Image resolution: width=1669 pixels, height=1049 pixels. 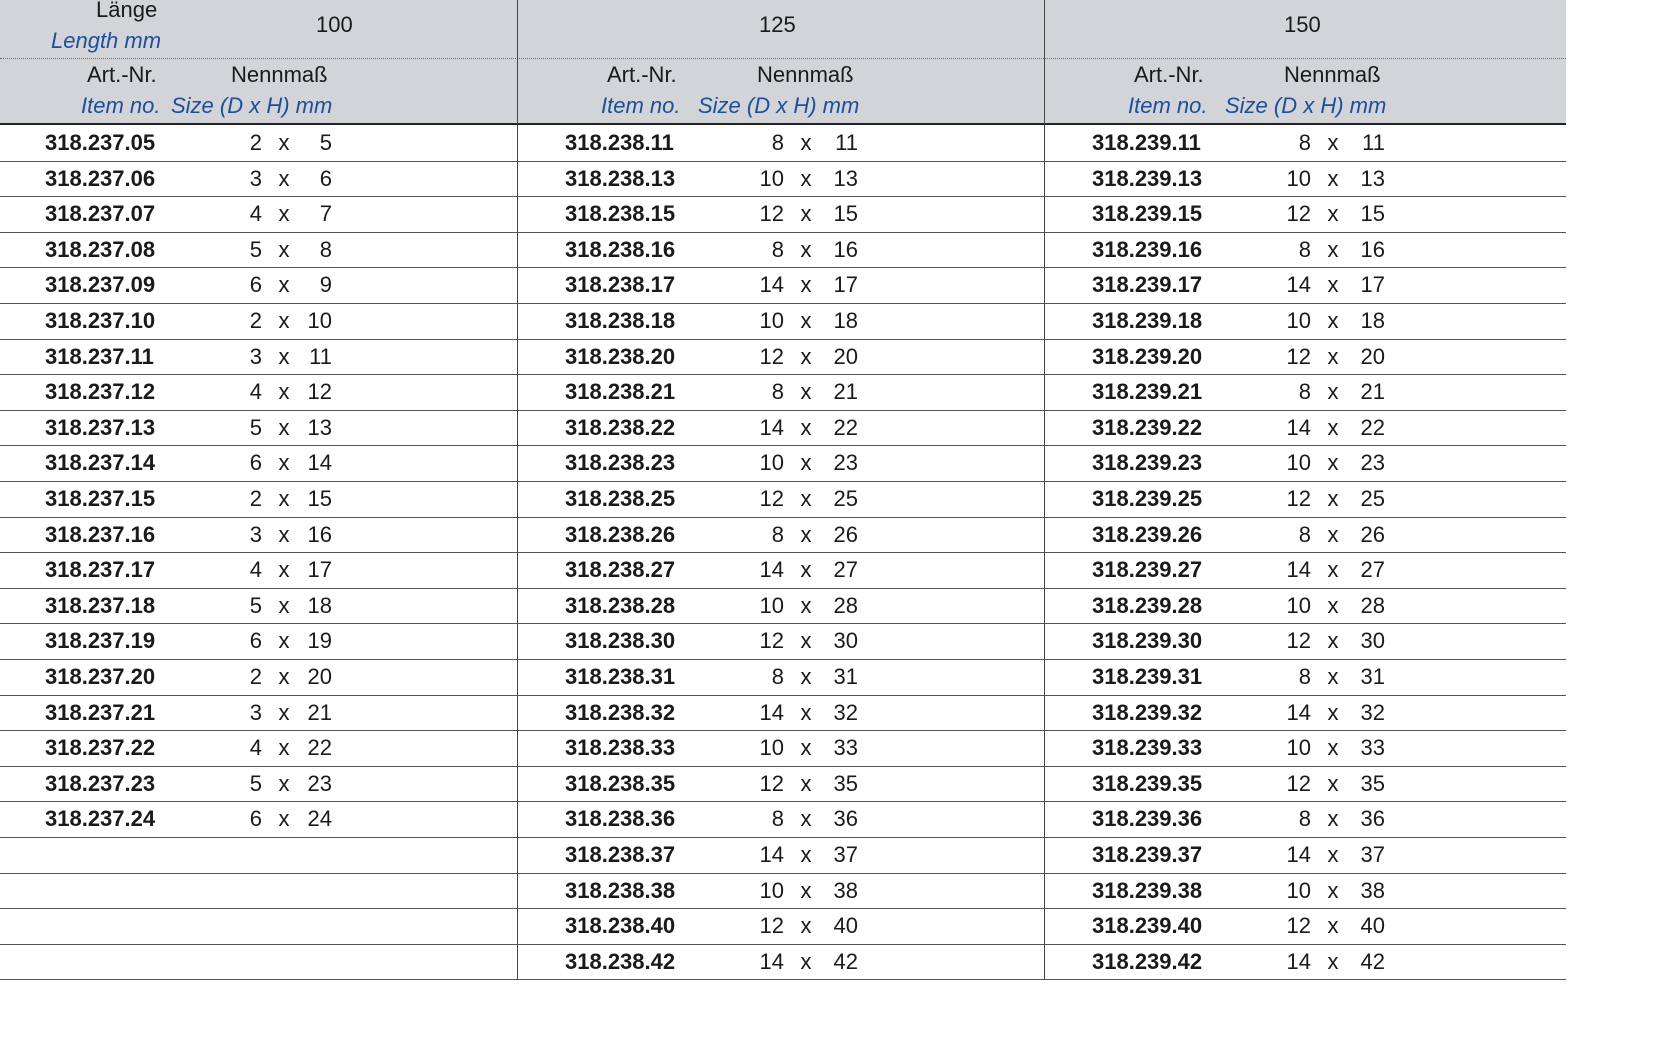 I want to click on size-height: 25, so click(x=845, y=498).